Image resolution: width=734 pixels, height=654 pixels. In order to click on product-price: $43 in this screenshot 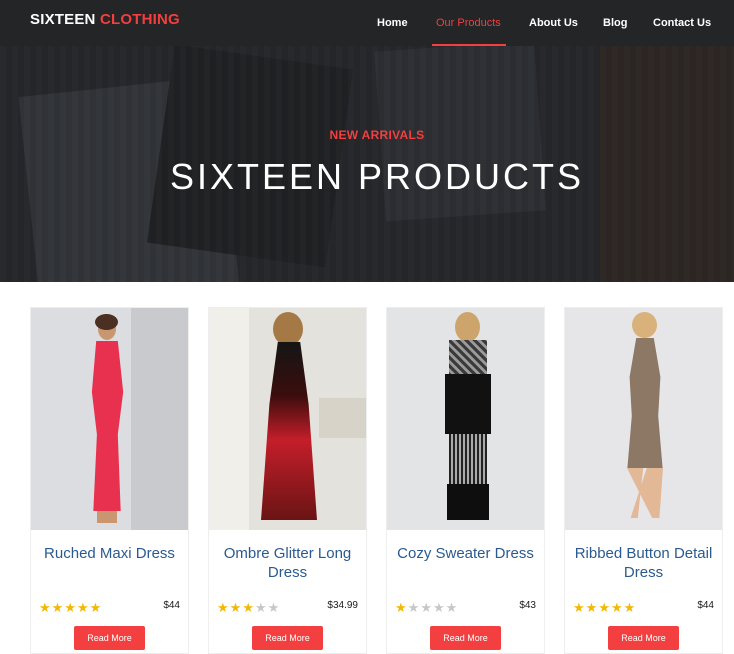, I will do `click(527, 605)`.